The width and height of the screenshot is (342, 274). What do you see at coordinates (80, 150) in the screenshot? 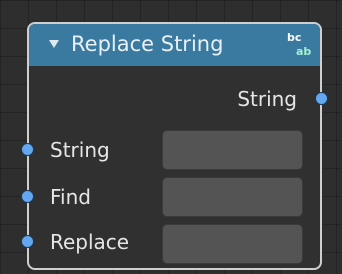
I see `input-label-string: String` at bounding box center [80, 150].